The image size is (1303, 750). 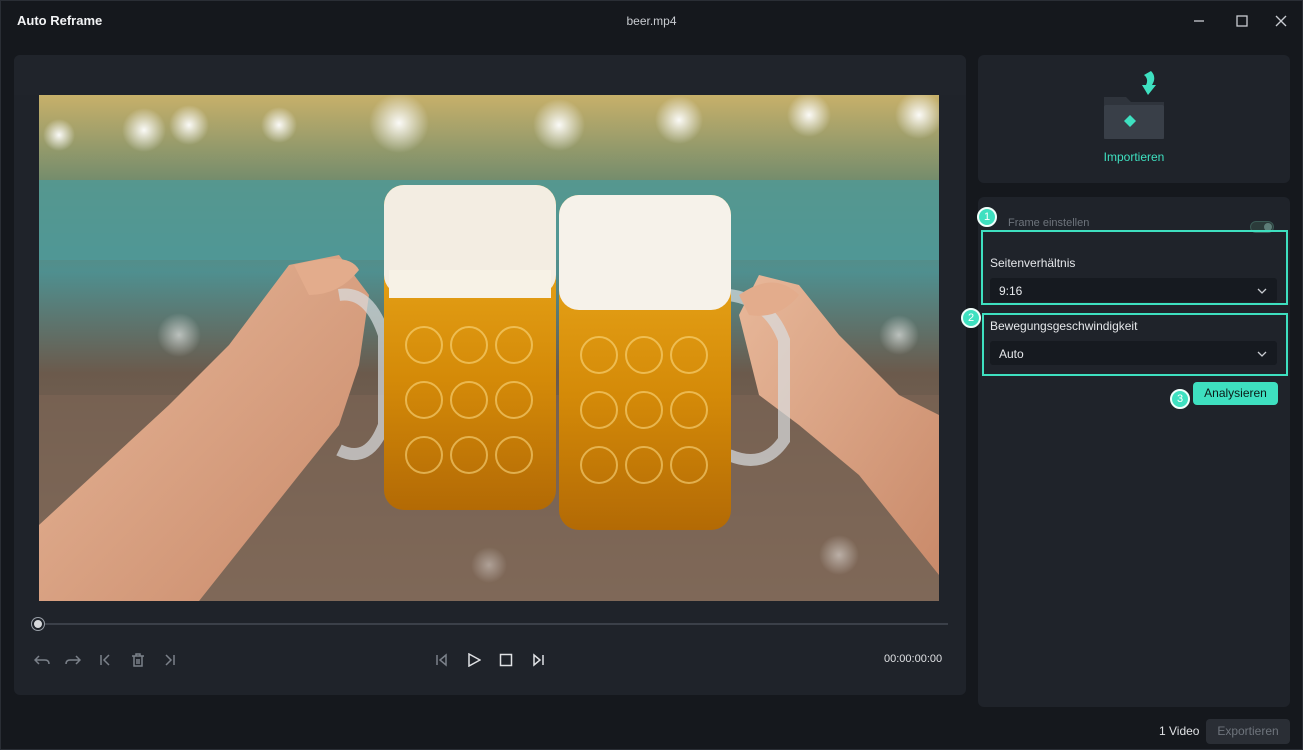 I want to click on redo-icon, so click(x=73, y=660).